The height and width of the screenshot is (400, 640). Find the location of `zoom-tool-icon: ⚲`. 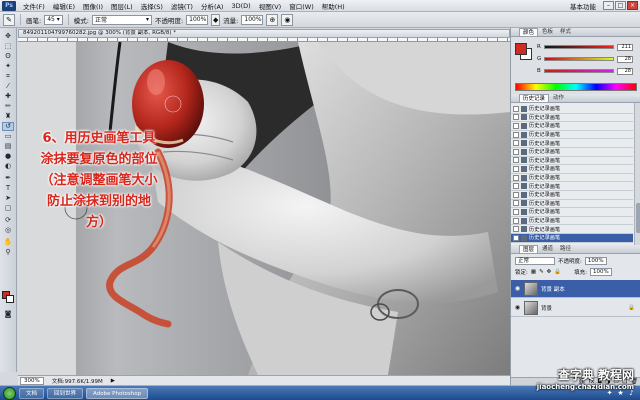

zoom-tool-icon: ⚲ is located at coordinates (8, 252).